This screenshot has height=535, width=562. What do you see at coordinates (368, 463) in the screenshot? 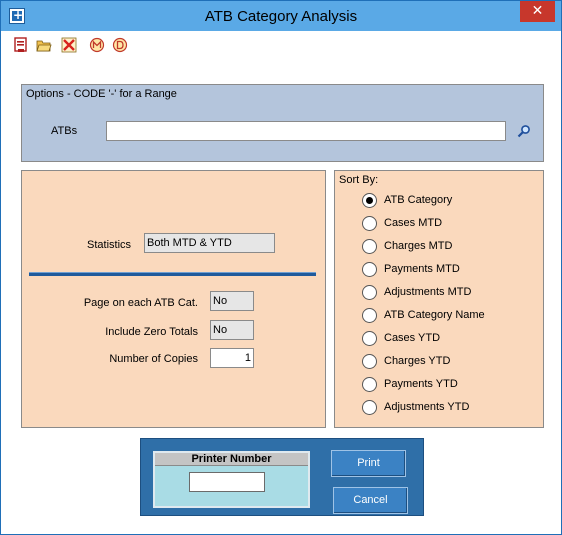
I see `print-button: Print` at bounding box center [368, 463].